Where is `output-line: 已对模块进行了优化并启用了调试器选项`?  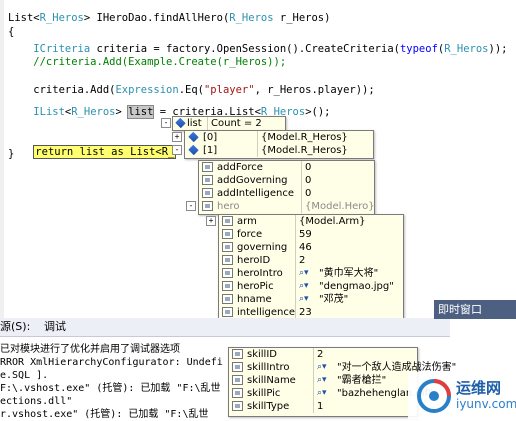 output-line: 已对模块进行了优化并启用了调试器选项 is located at coordinates (90, 349).